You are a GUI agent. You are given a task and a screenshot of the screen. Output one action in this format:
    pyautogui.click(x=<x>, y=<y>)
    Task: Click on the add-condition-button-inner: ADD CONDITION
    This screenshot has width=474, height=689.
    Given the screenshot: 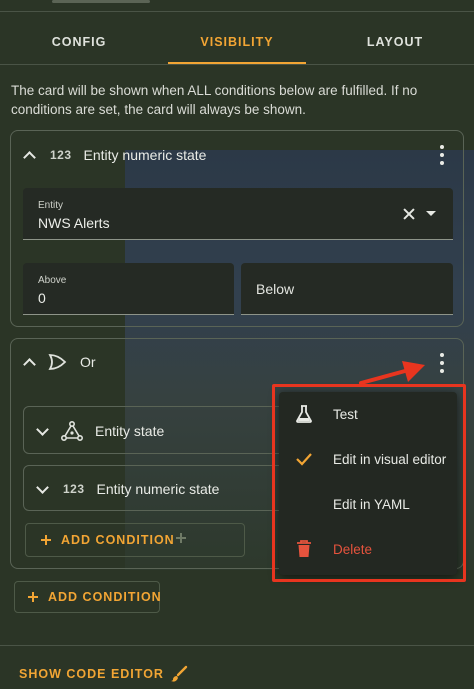 What is the action you would take?
    pyautogui.click(x=108, y=540)
    